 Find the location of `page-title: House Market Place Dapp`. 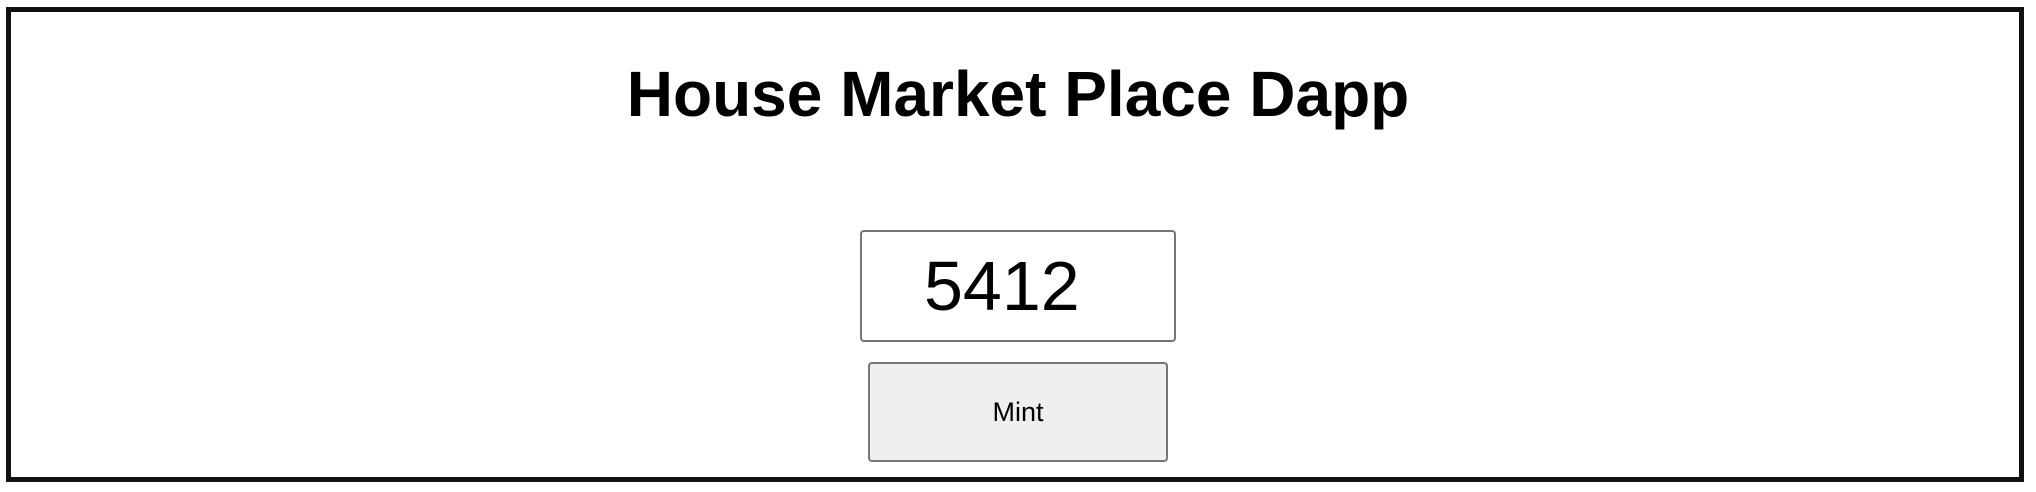

page-title: House Market Place Dapp is located at coordinates (1018, 94).